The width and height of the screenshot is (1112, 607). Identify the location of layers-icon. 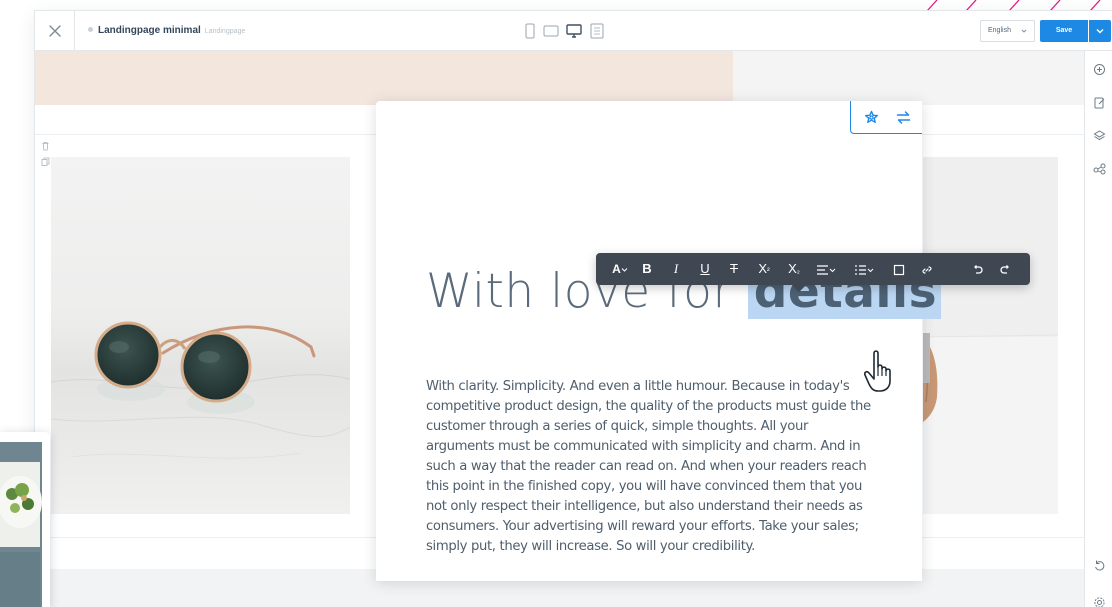
(1099, 135).